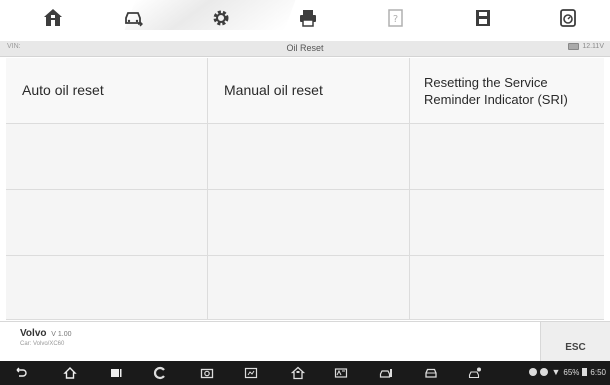 The image size is (610, 385). I want to click on top-toolbar: ?, so click(305, 18).